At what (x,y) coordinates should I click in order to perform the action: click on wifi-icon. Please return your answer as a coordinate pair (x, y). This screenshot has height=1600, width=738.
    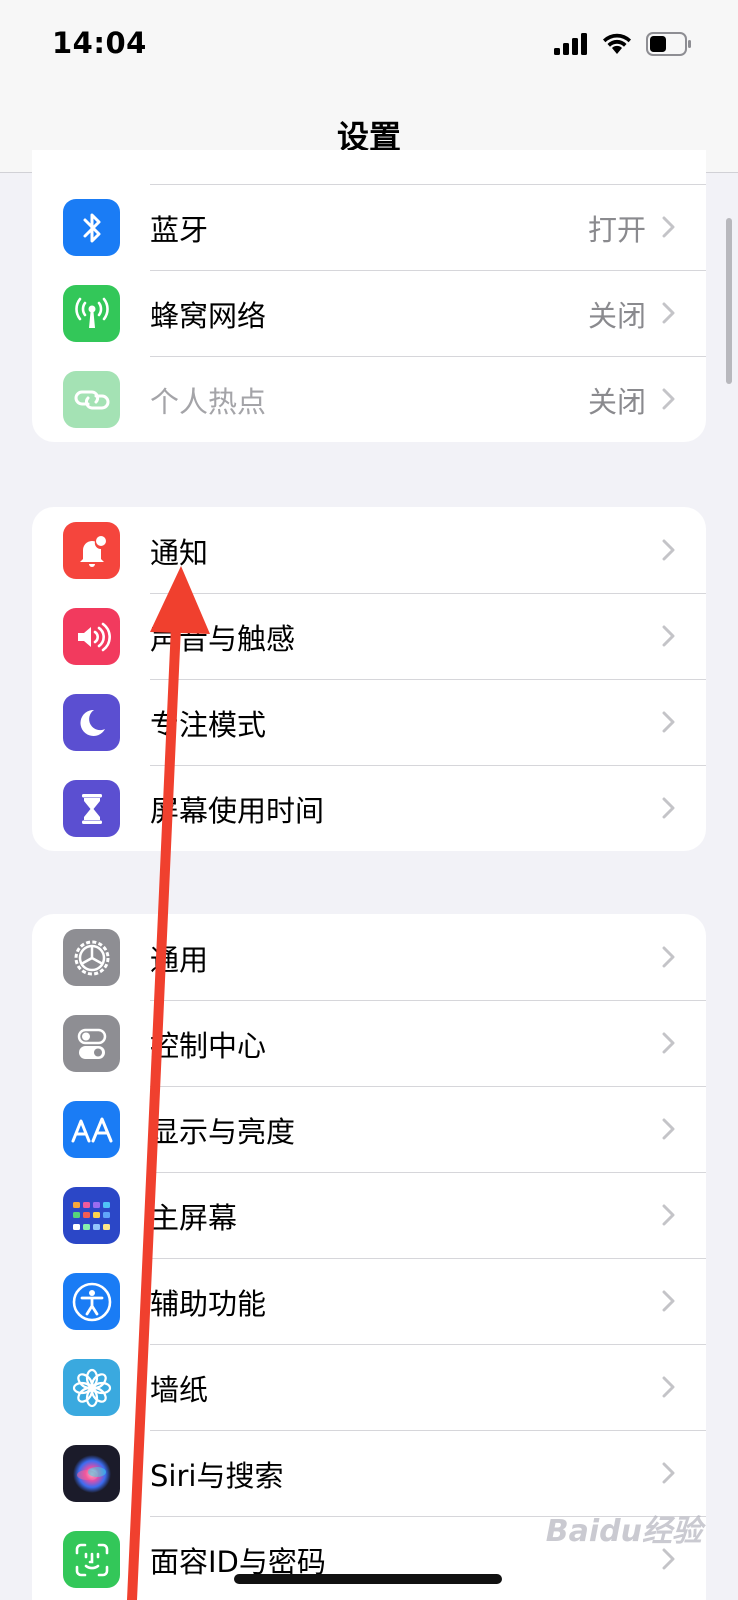
    Looking at the image, I should click on (617, 43).